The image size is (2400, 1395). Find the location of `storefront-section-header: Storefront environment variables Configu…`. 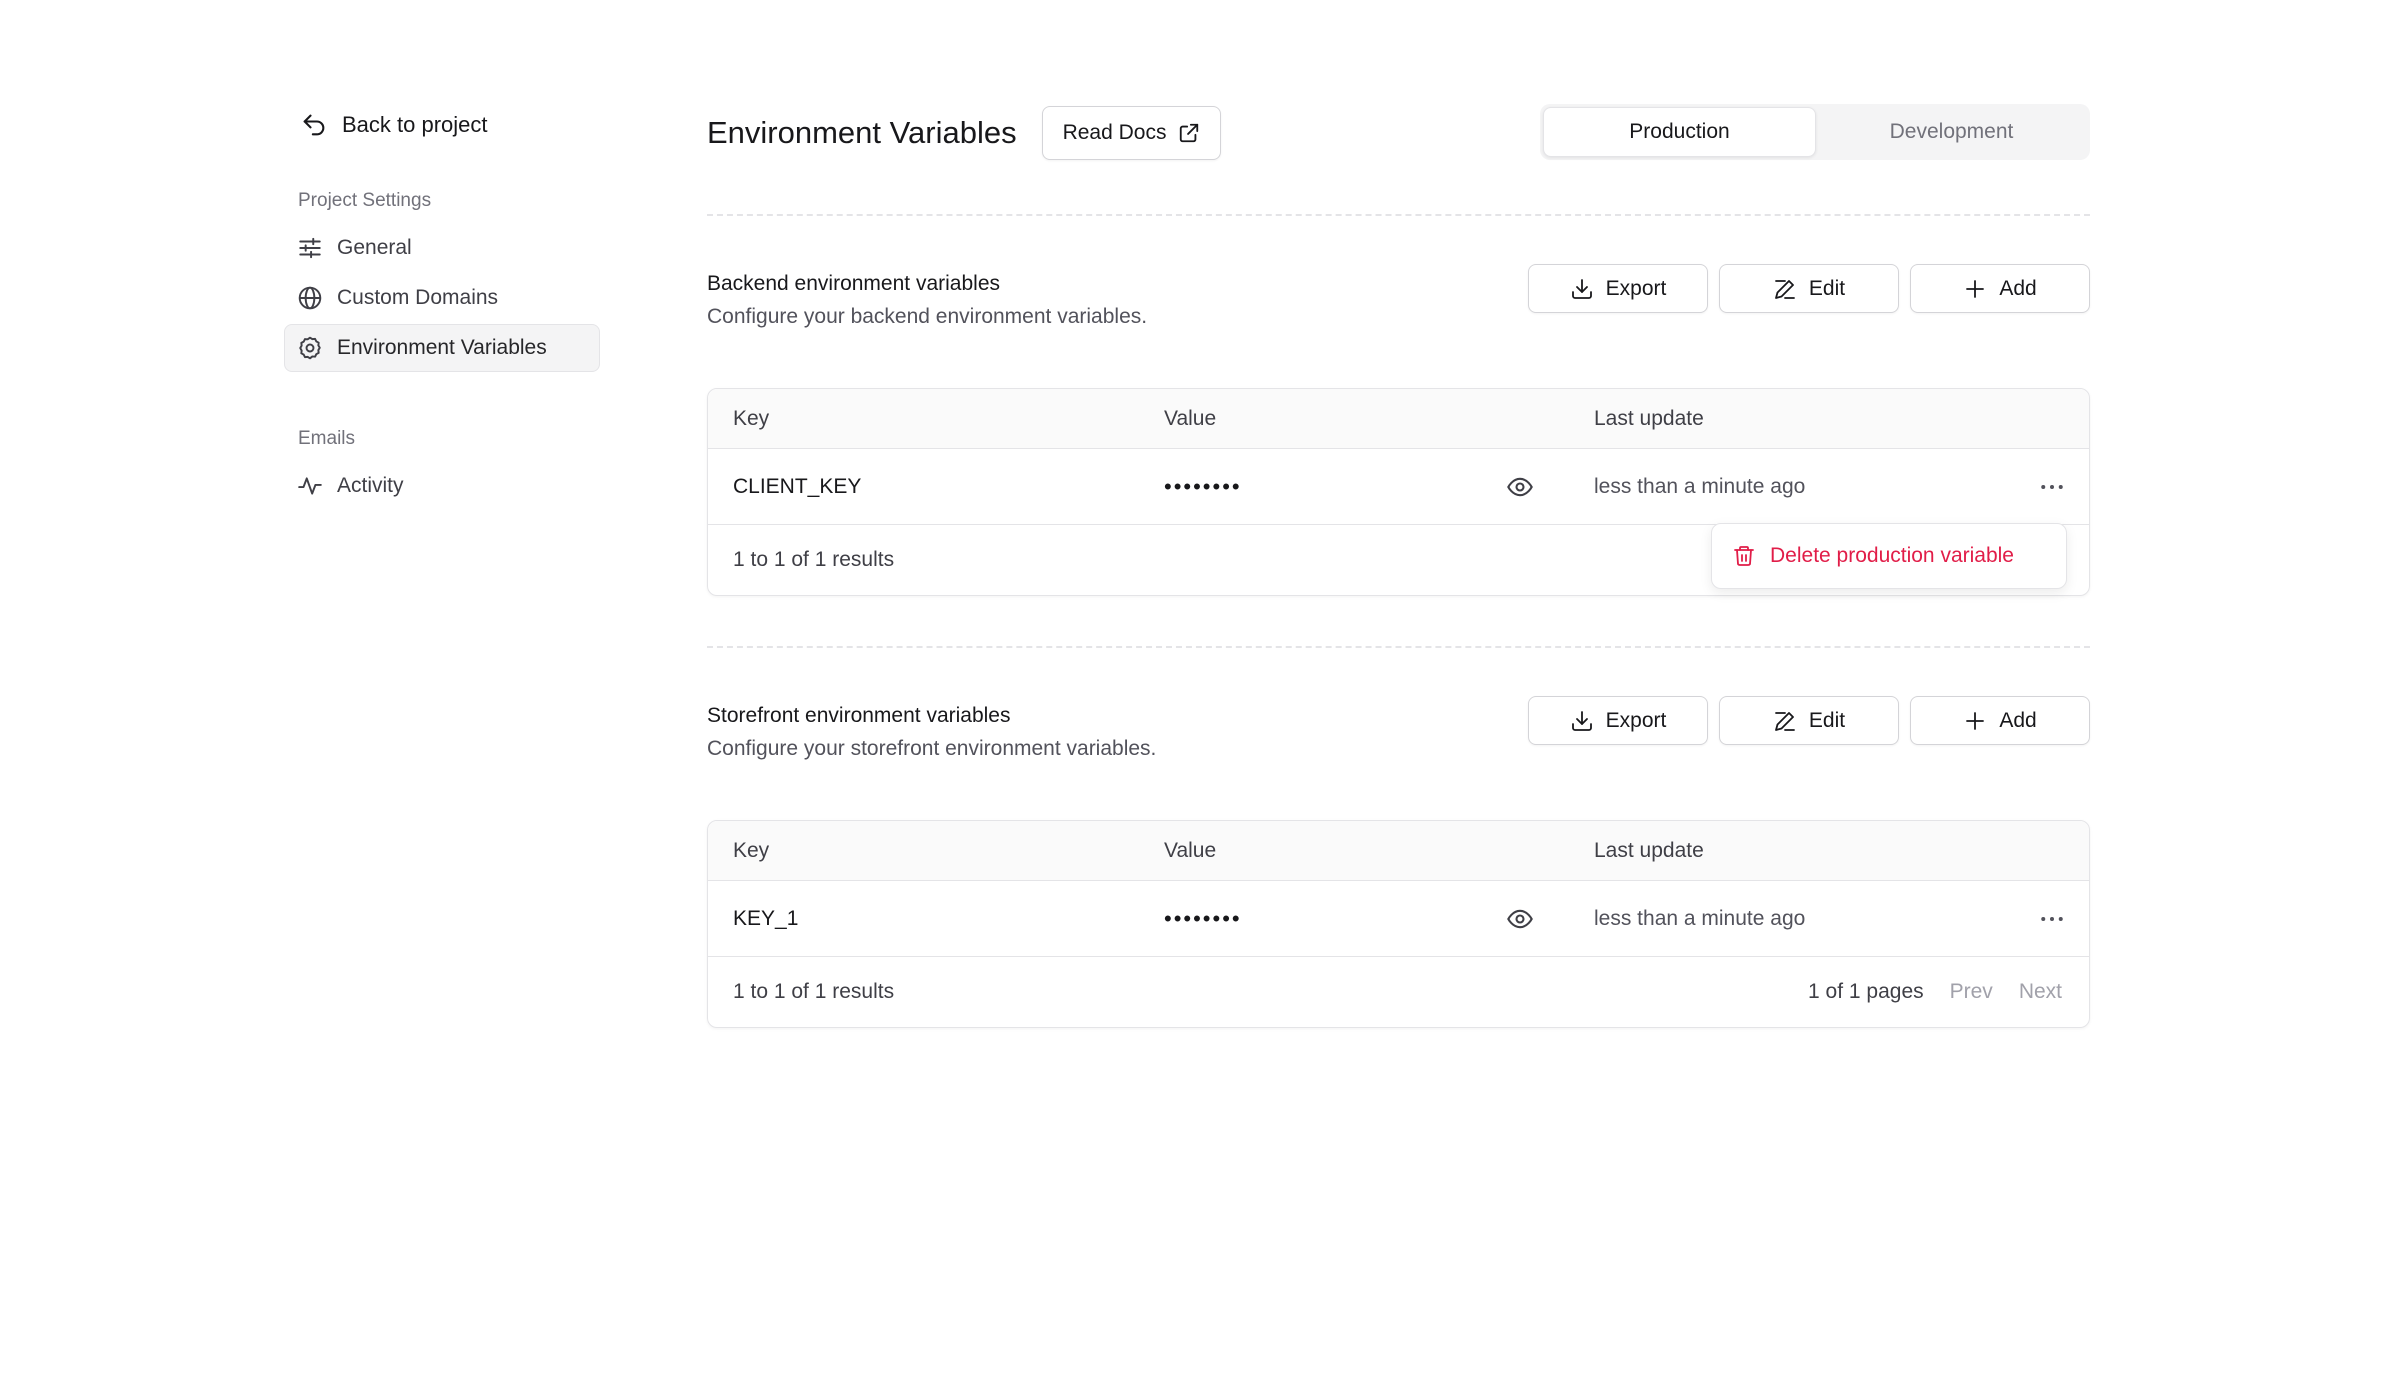

storefront-section-header: Storefront environment variables Configu… is located at coordinates (1398, 731).